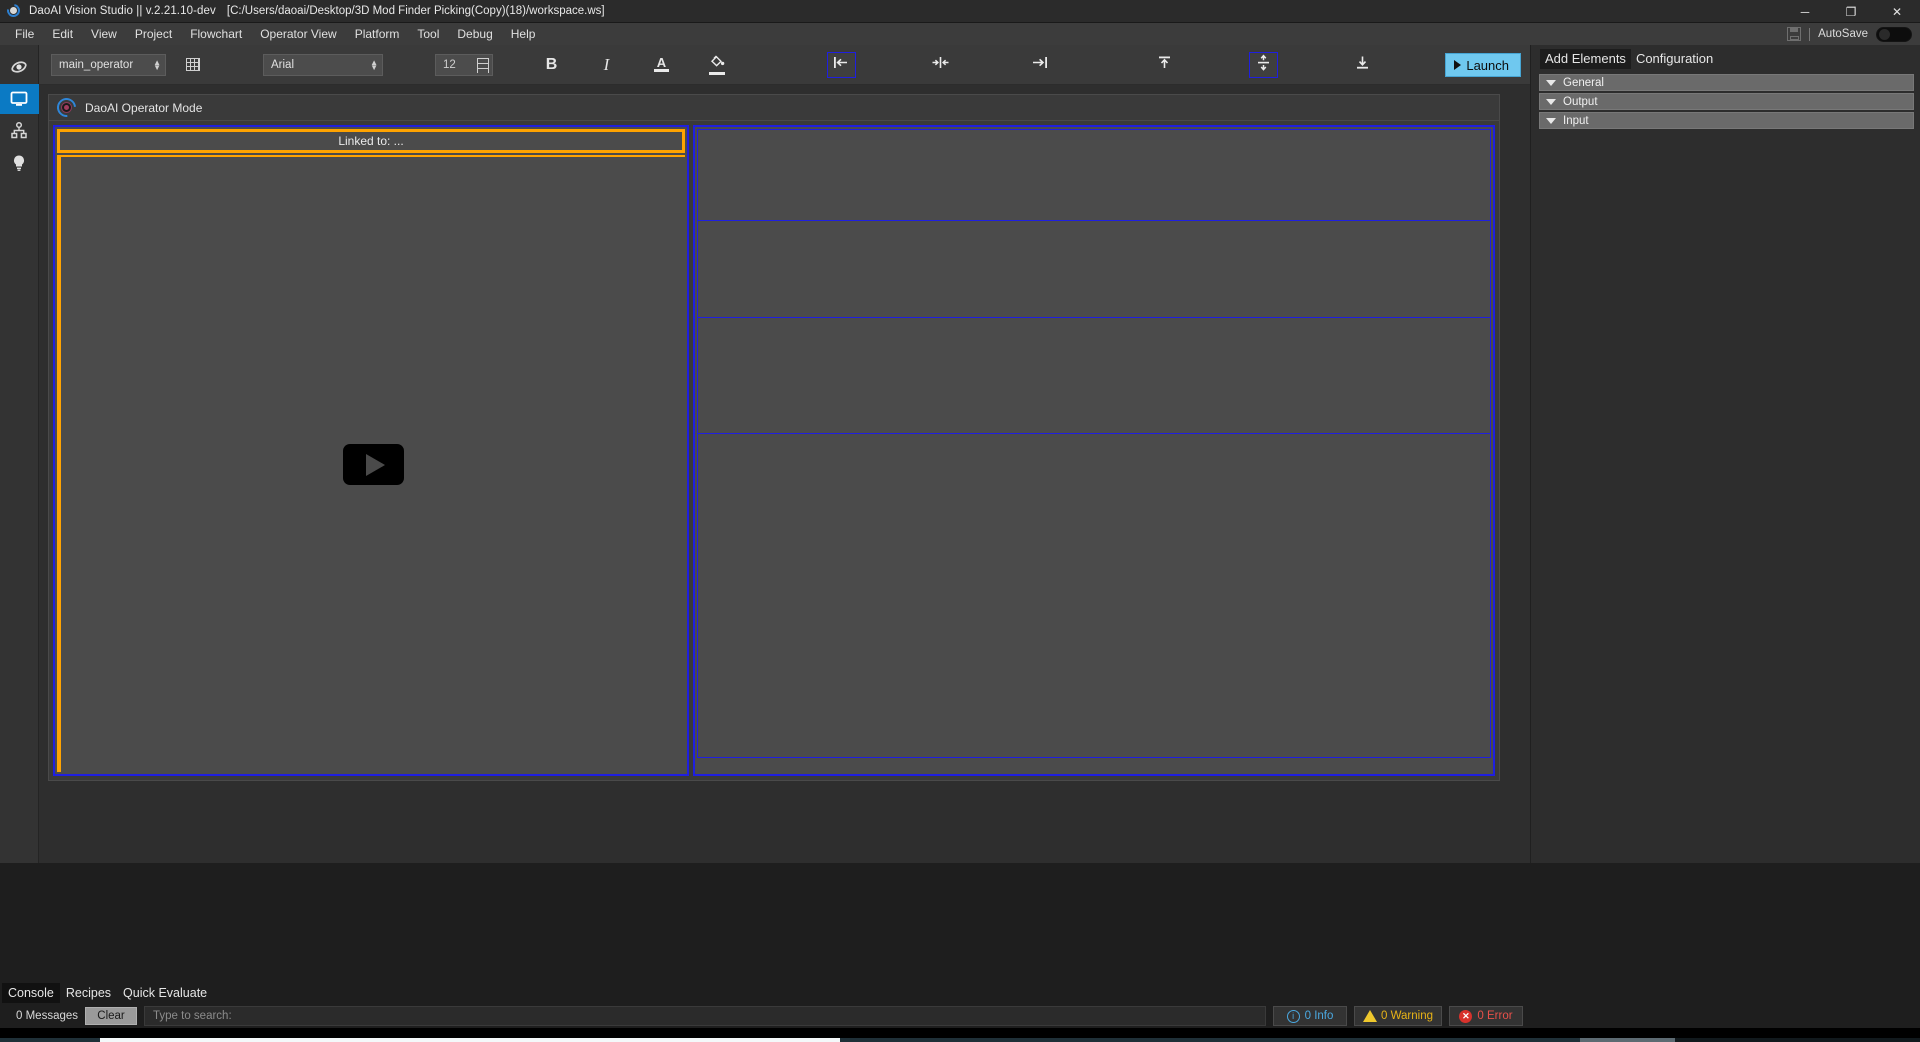  I want to click on menu-item-help: Help, so click(523, 34).